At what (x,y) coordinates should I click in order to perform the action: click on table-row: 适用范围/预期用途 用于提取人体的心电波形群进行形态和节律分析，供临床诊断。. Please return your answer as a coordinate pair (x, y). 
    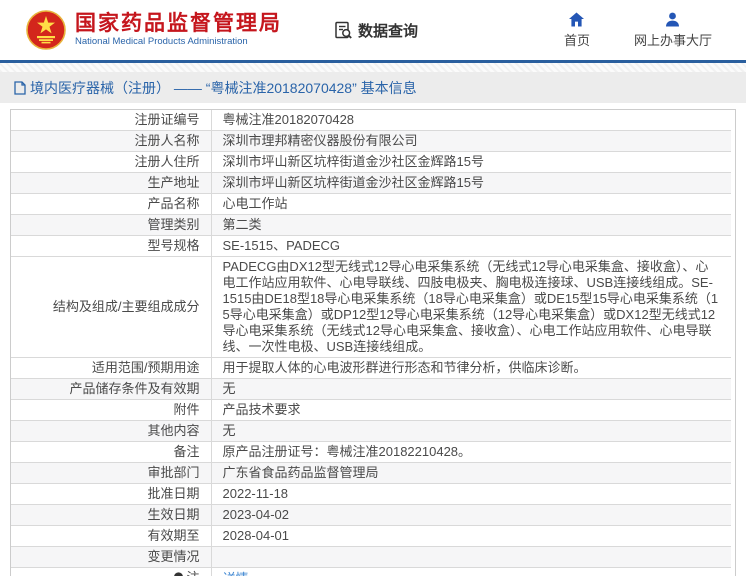
    Looking at the image, I should click on (371, 368).